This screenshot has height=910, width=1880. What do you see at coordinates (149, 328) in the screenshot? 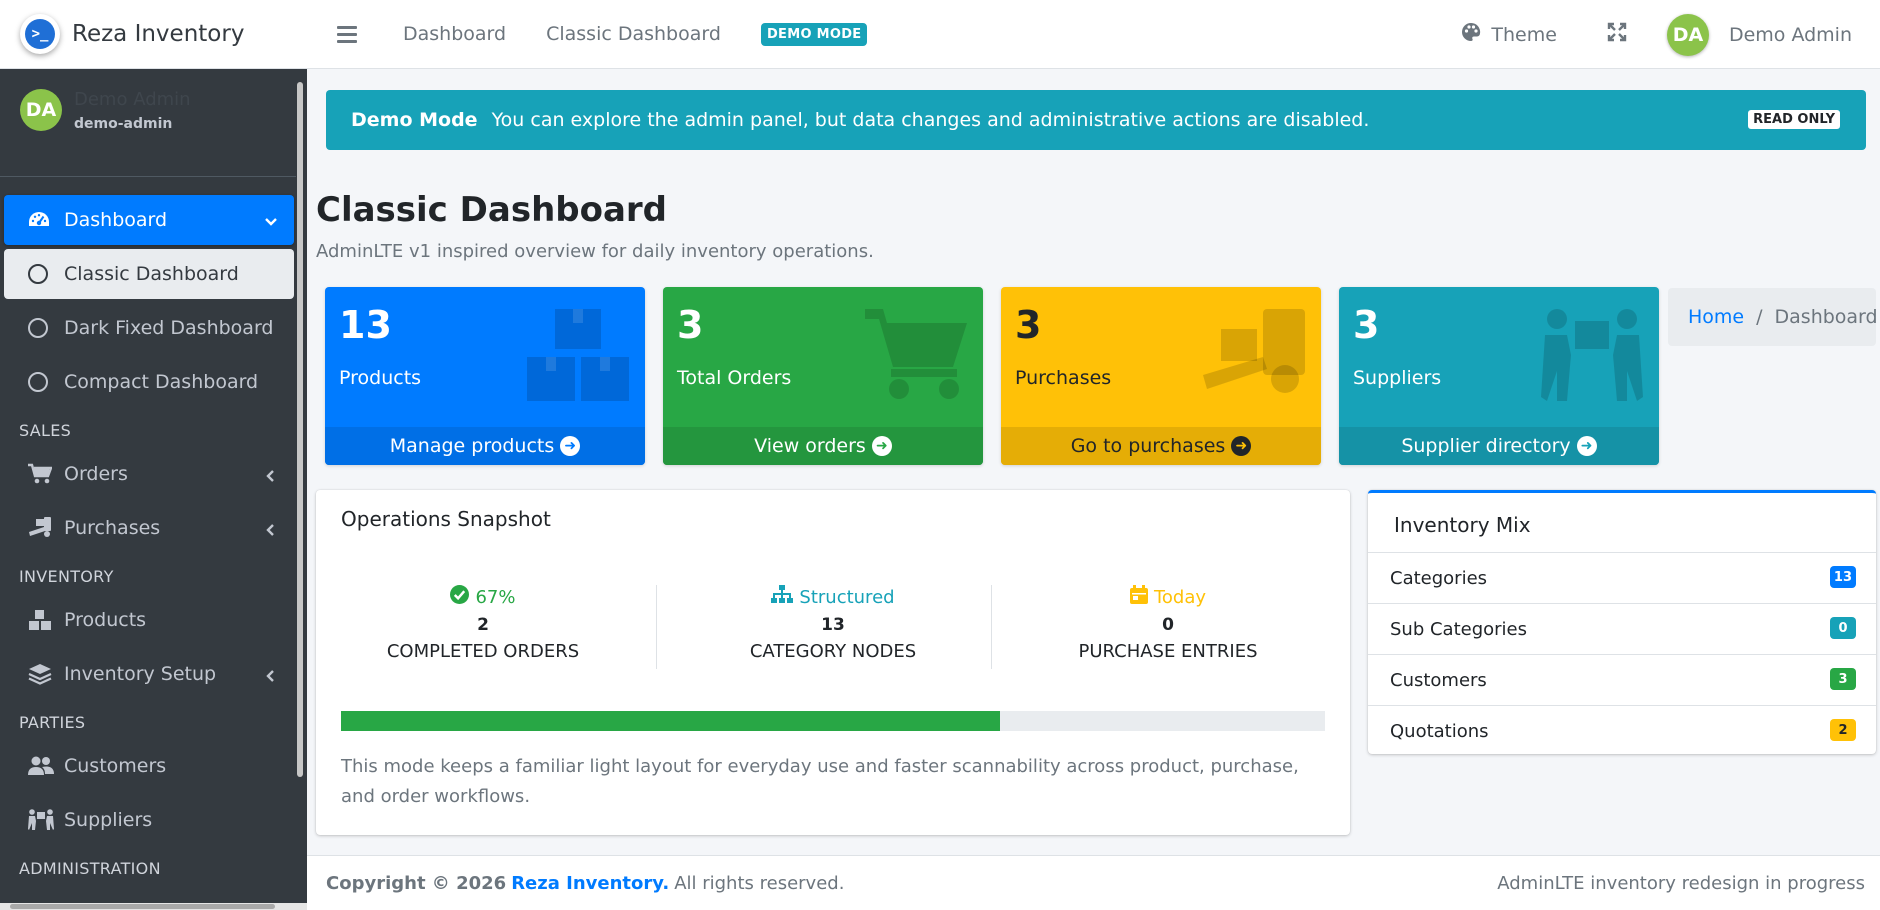
I see `sidebar-item-dark-fixed-dashboard: Dark Fixed Dashboard` at bounding box center [149, 328].